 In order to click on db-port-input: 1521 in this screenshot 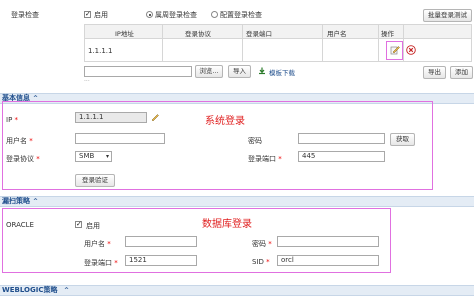, I will do `click(161, 260)`.